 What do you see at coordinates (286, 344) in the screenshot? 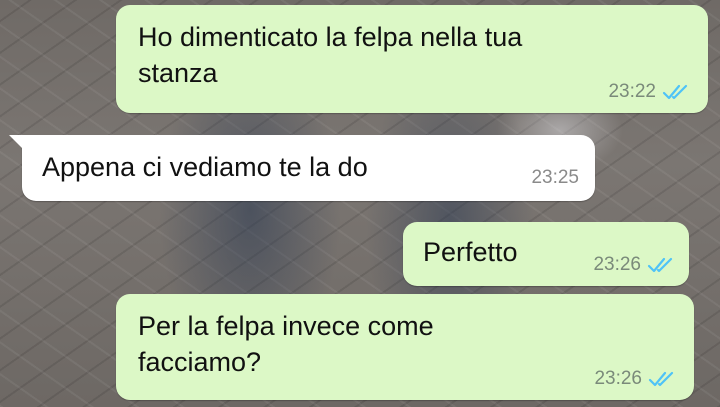
I see `message-text: Per la felpa invece come facciamo?` at bounding box center [286, 344].